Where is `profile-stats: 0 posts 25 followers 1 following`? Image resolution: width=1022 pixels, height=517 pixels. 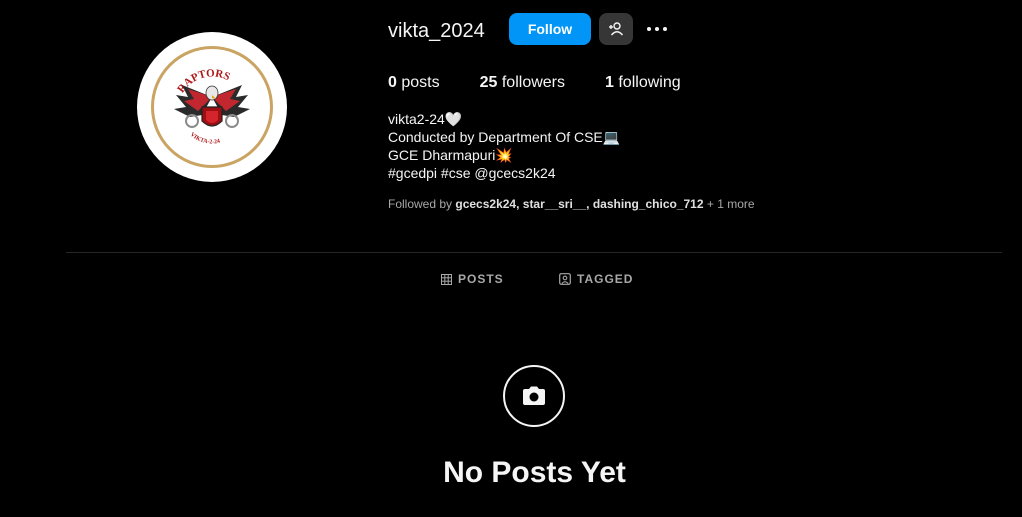 profile-stats: 0 posts 25 followers 1 following is located at coordinates (554, 83).